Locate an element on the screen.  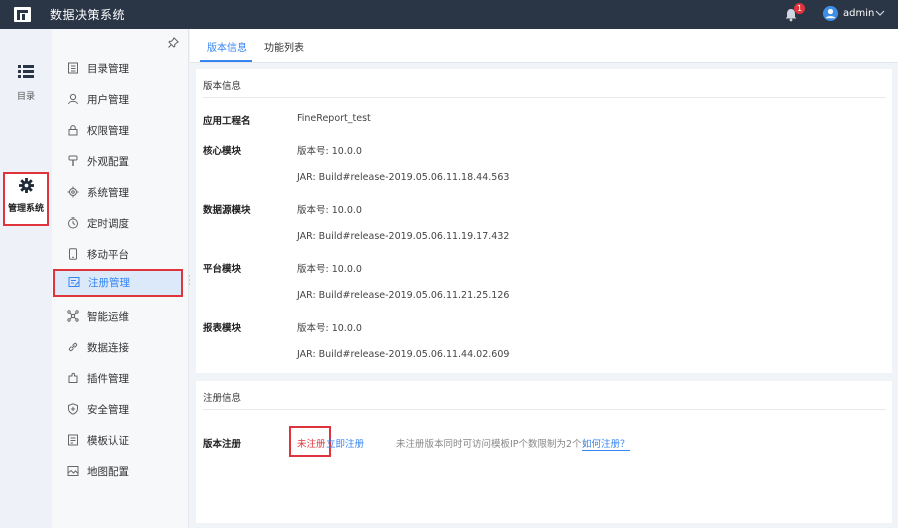
tab-version-info: 版本信息 is located at coordinates (227, 46).